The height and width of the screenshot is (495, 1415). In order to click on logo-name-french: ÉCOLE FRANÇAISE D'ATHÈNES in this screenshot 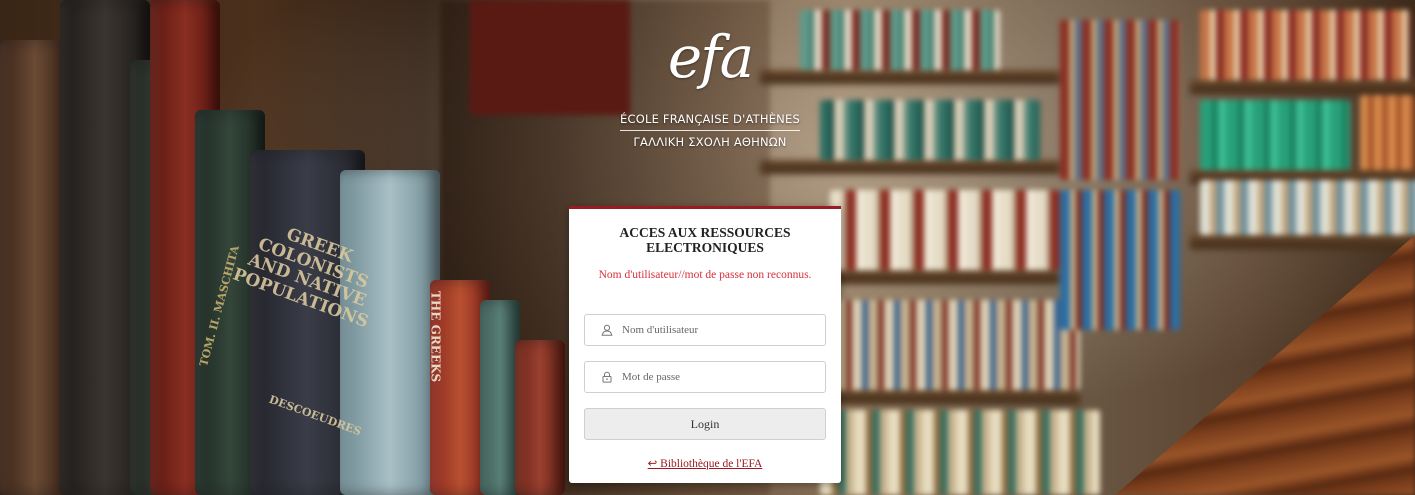, I will do `click(710, 121)`.